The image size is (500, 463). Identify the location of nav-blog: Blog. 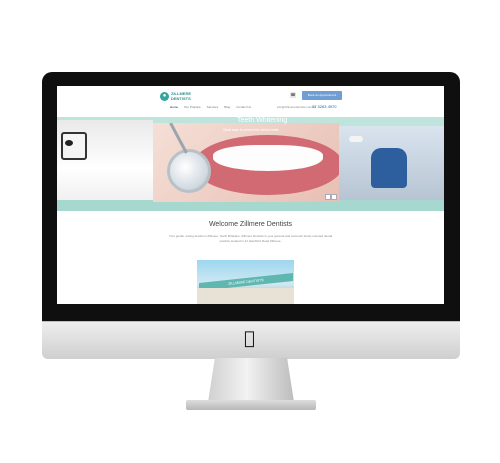
(227, 107).